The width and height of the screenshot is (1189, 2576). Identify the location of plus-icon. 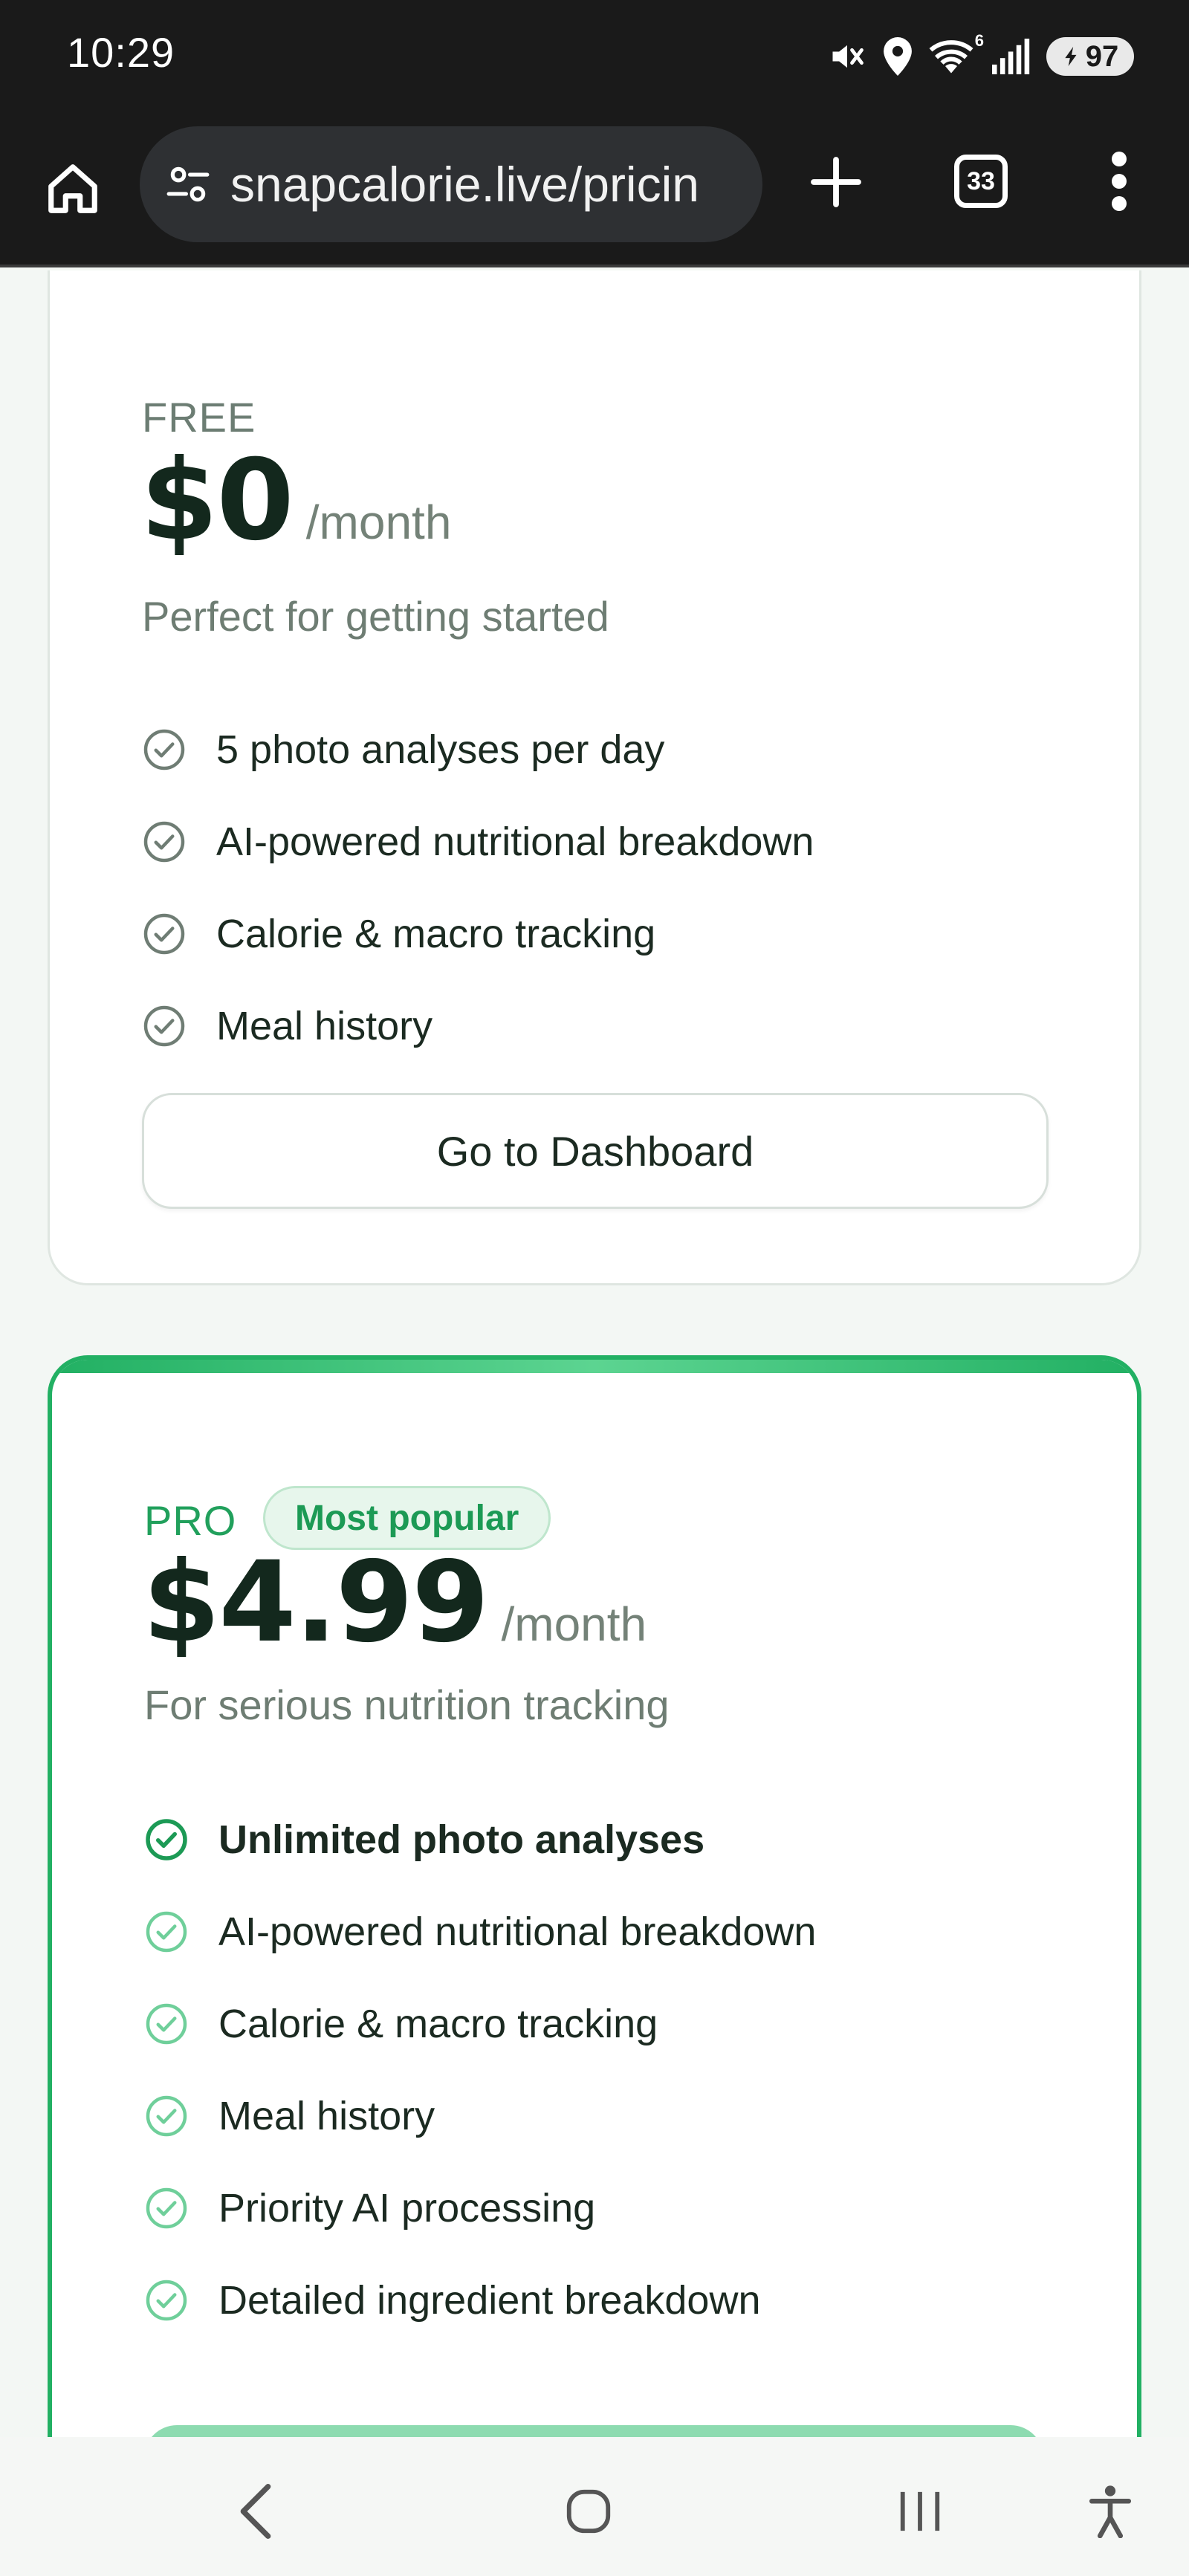
(836, 182).